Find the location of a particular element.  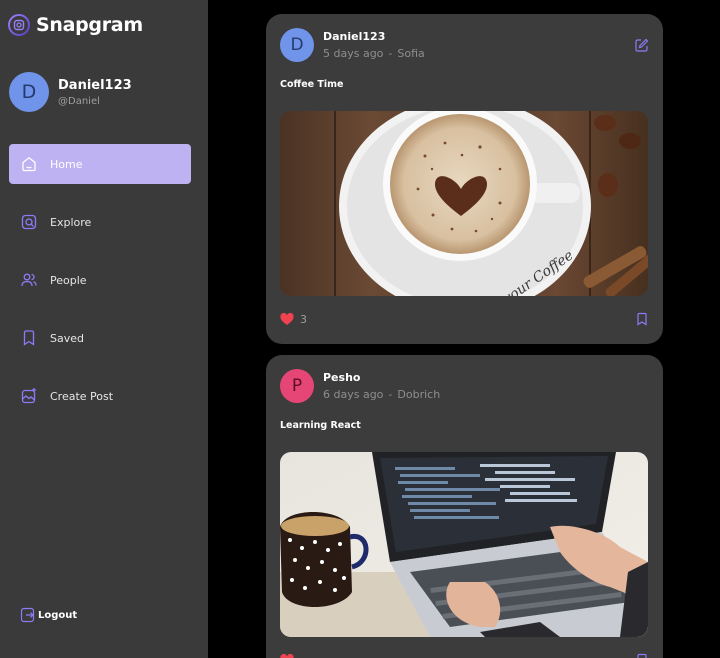

post-image: Enjoy your Coffee is located at coordinates (464, 203).